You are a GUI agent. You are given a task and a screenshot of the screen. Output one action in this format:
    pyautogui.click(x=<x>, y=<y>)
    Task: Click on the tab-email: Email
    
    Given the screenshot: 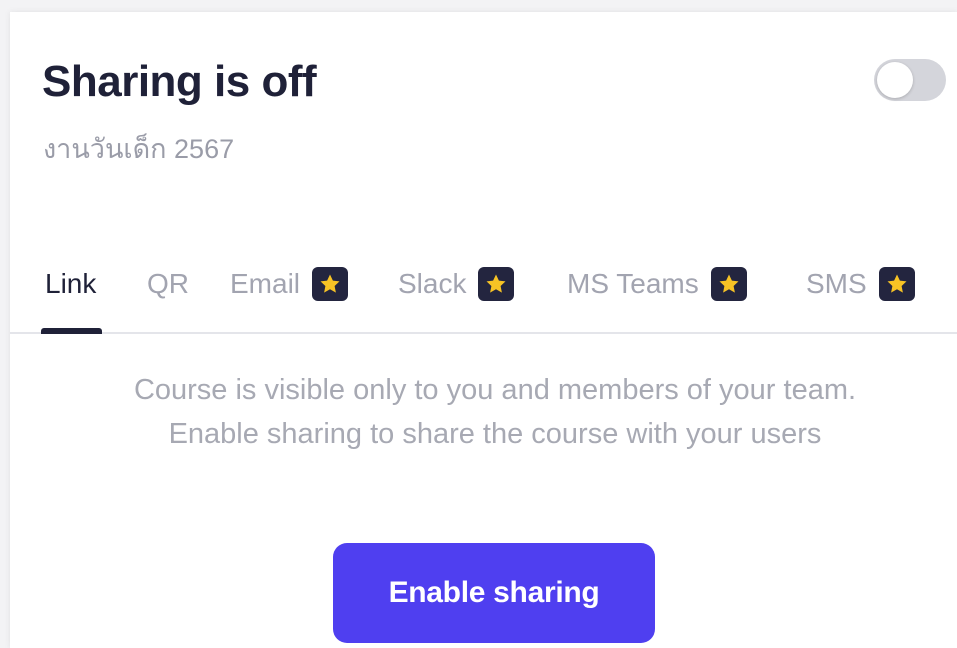 What is the action you would take?
    pyautogui.click(x=289, y=296)
    